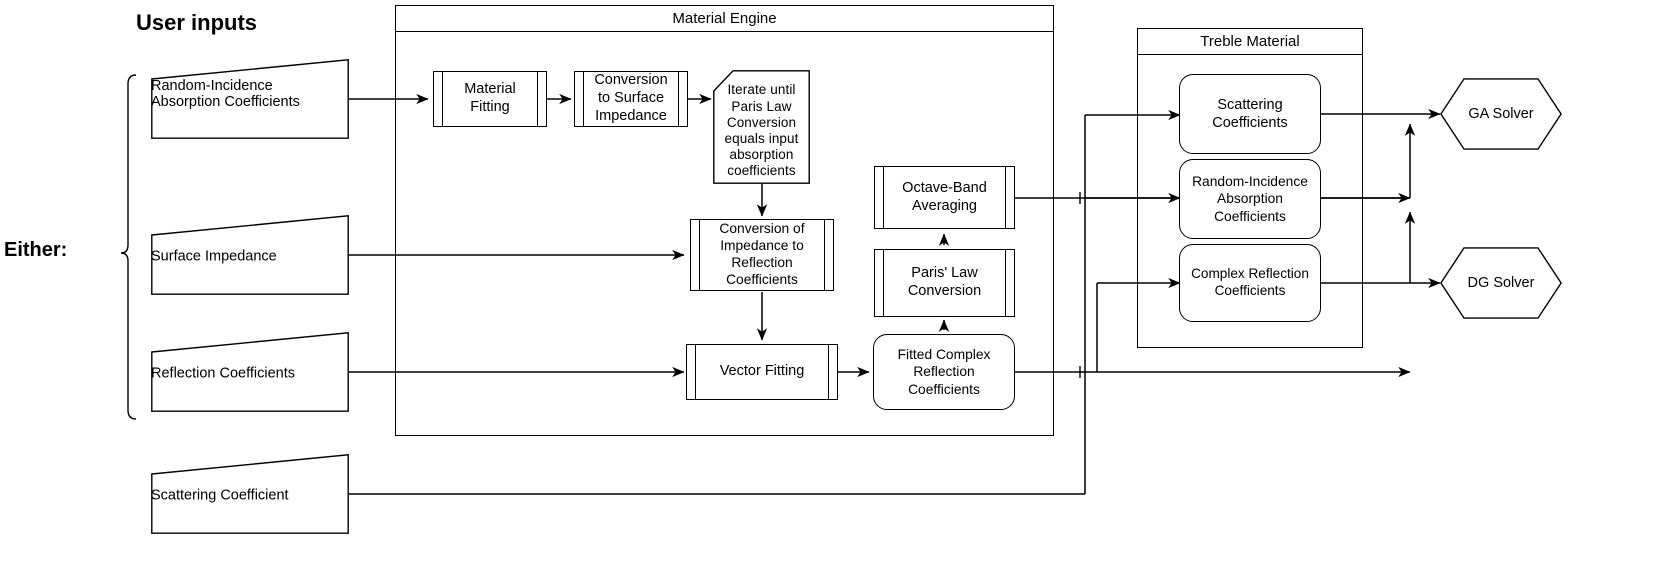 Image resolution: width=1670 pixels, height=575 pixels. What do you see at coordinates (214, 256) in the screenshot?
I see `input-text-surface-impedance: Surface Impedance` at bounding box center [214, 256].